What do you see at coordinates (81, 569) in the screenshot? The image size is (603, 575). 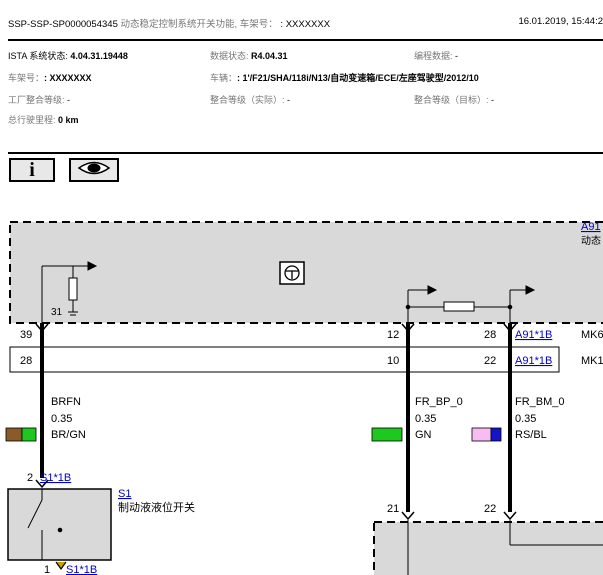 I see `s1-connector-bottom-link: S1*1B` at bounding box center [81, 569].